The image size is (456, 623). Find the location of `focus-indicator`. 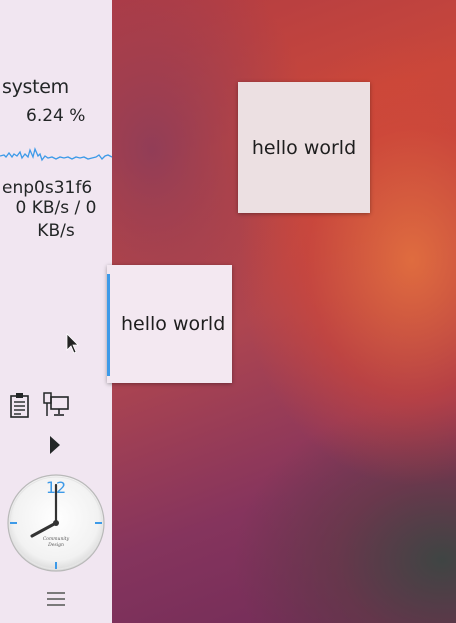

focus-indicator is located at coordinates (108, 325).